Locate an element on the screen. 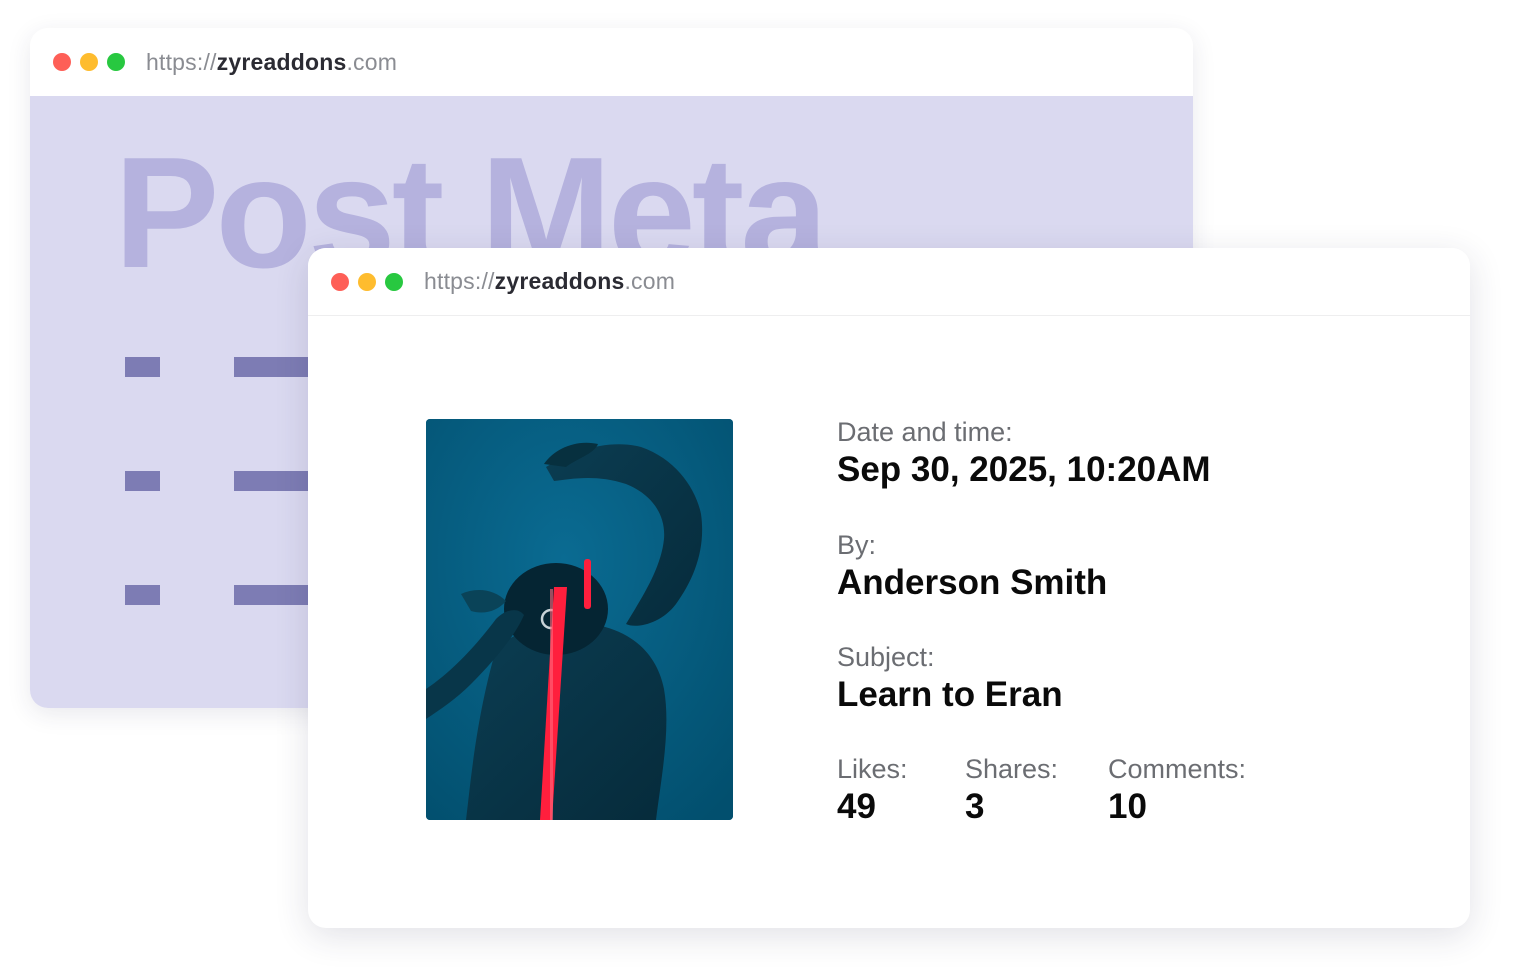  comments-stat: Comments: 10 is located at coordinates (1177, 790).